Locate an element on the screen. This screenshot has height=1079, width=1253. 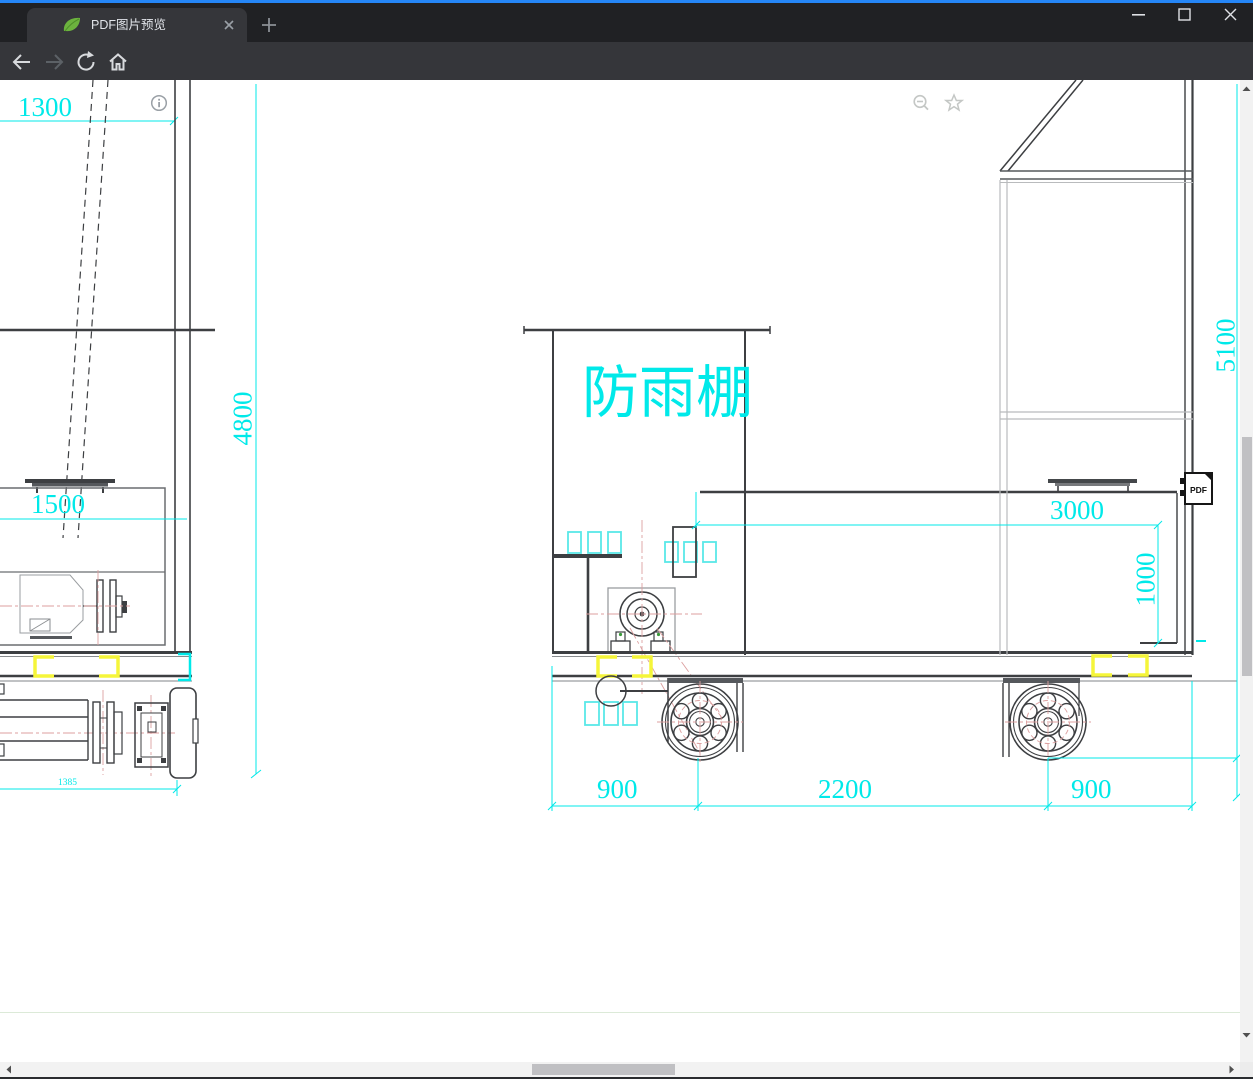
tab-title: PDF图片预览 is located at coordinates (129, 25).